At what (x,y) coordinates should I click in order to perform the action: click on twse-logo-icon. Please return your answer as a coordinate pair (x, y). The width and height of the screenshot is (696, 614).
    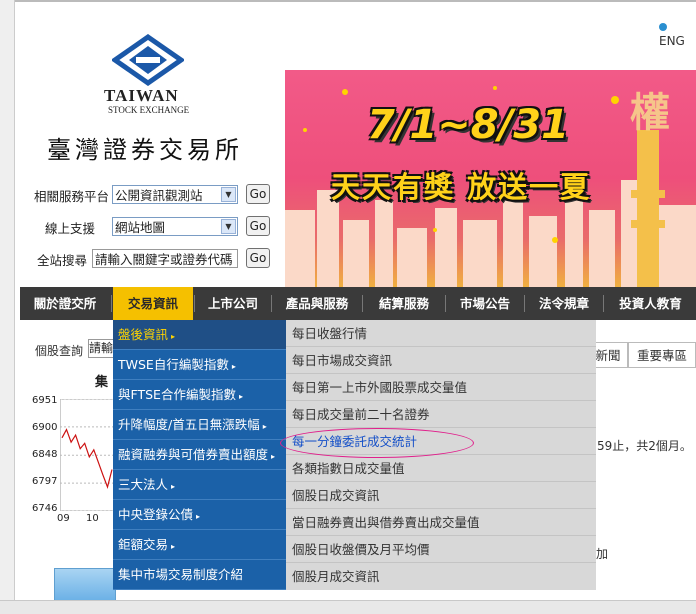
    Looking at the image, I should click on (148, 60).